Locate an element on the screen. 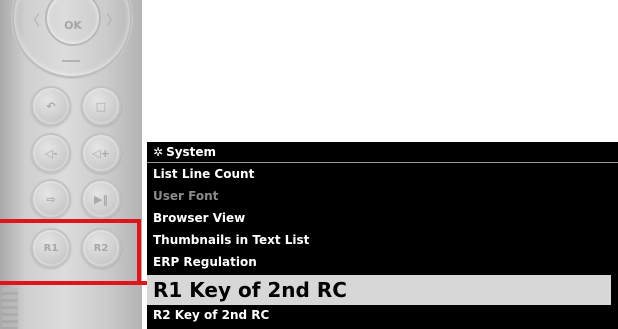 The width and height of the screenshot is (618, 329). menu-item-r1-key-of-2nd-rc: R1 Key of 2nd RC is located at coordinates (379, 290).